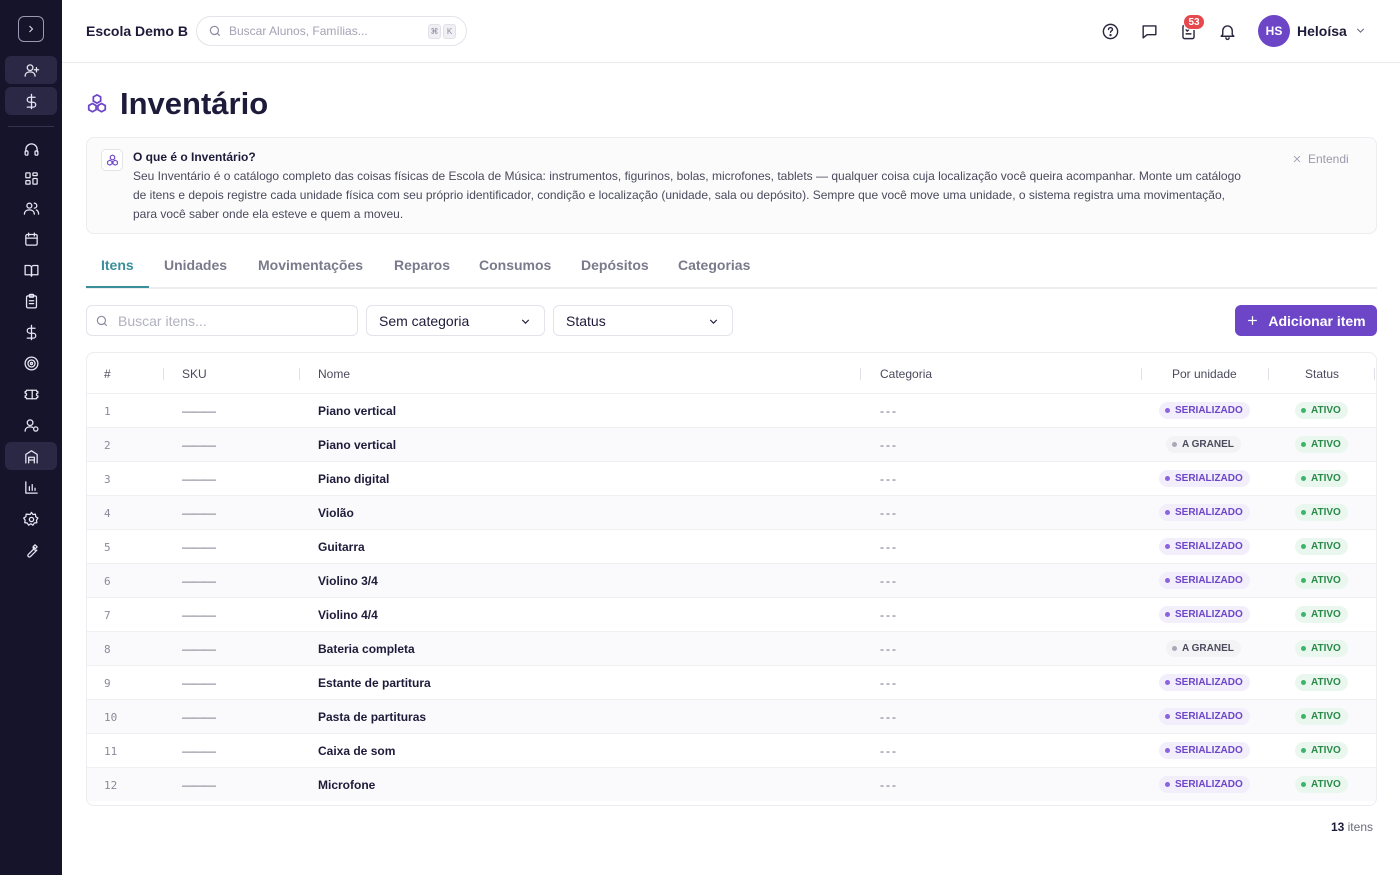 The width and height of the screenshot is (1400, 875). What do you see at coordinates (731, 580) in the screenshot?
I see `table-row: 6 ——— Violino 3/4 --- SERIALIZADO ATIVO` at bounding box center [731, 580].